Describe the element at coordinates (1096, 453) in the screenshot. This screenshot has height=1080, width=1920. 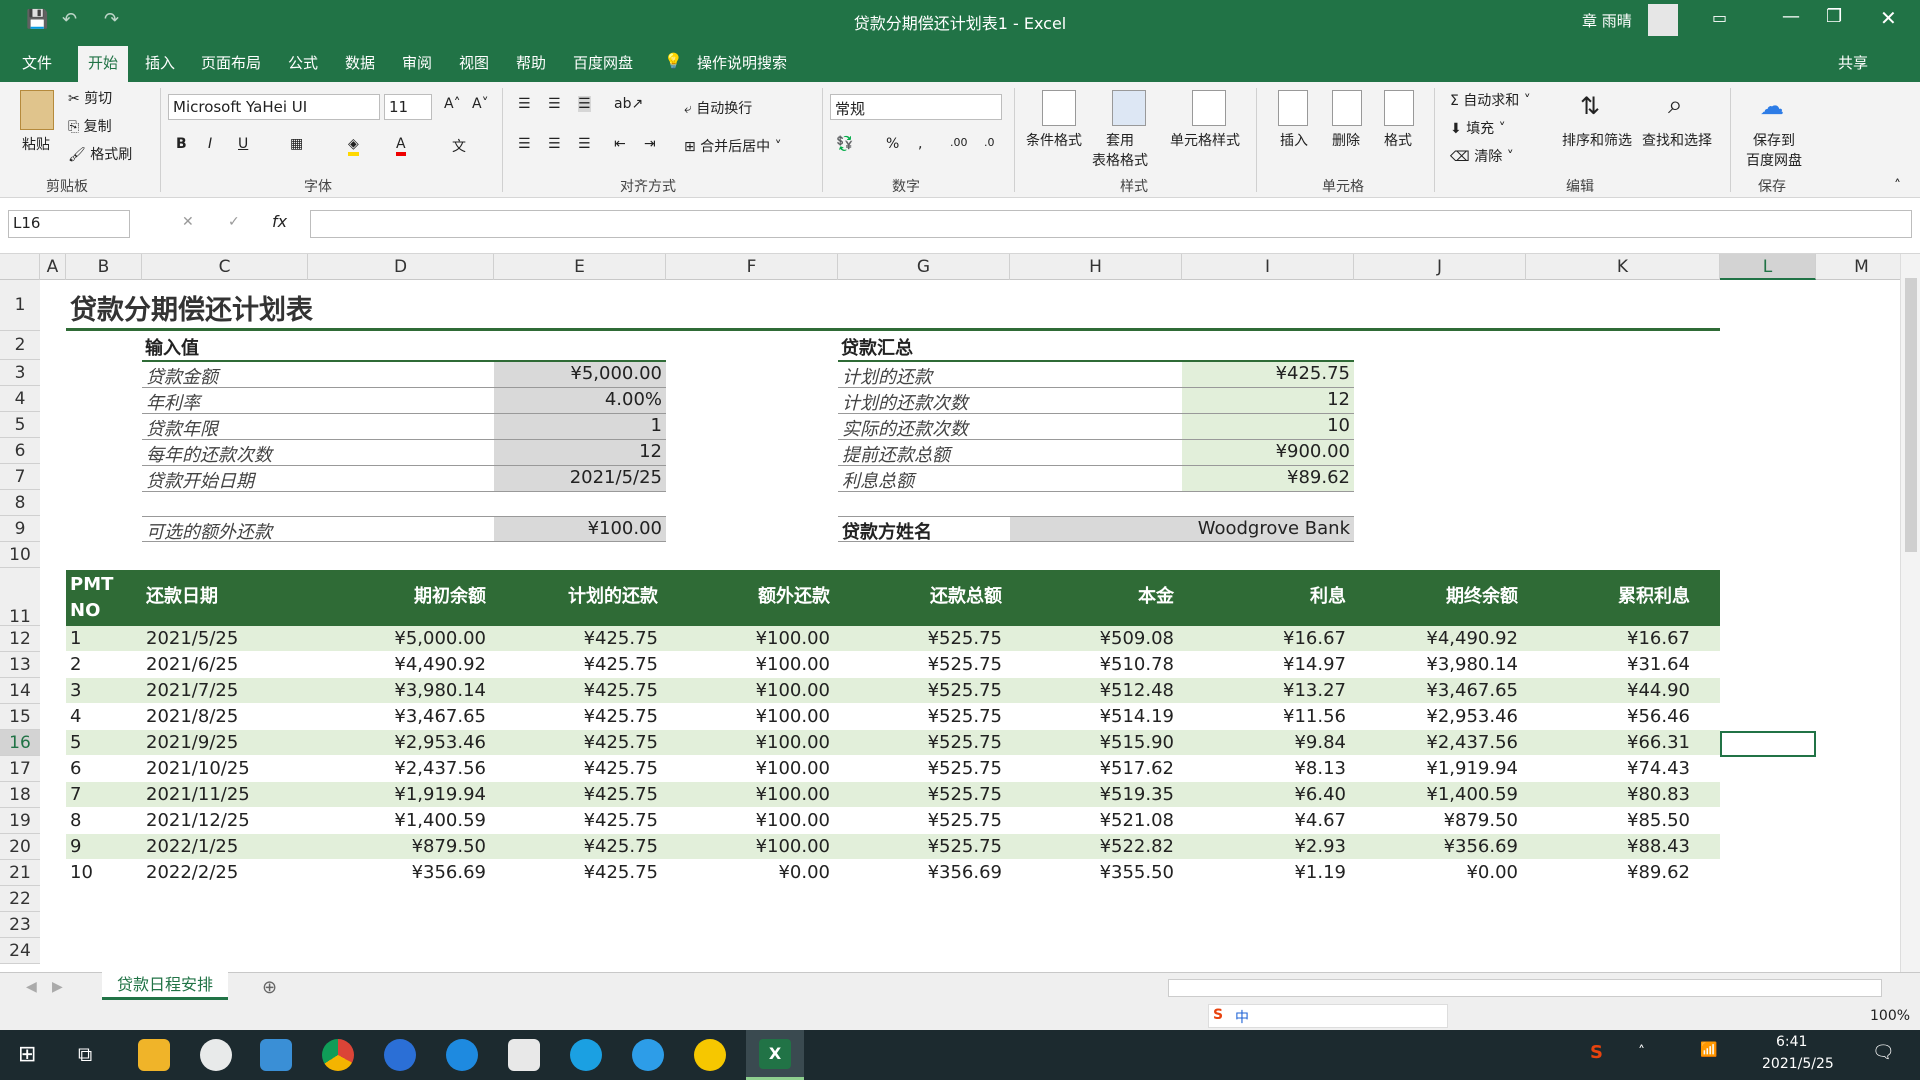
I see `summary-row: 提前还款总额 ¥900.00` at that location.